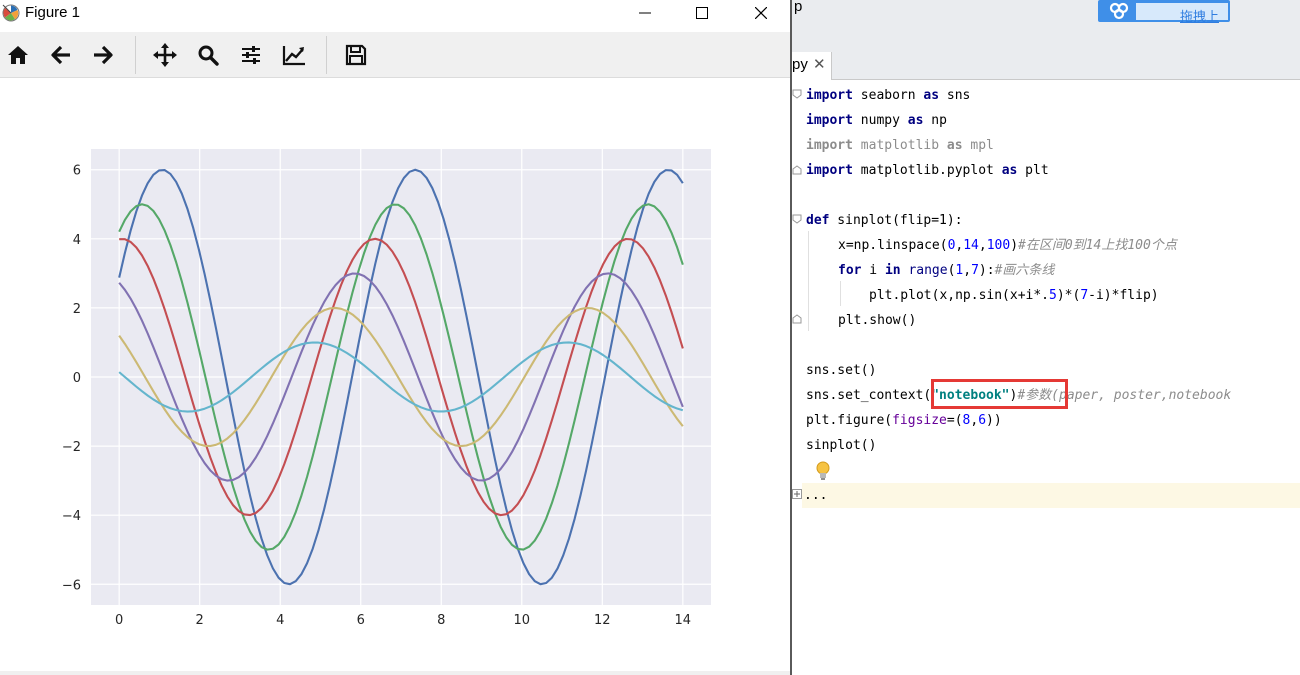 This screenshot has width=1300, height=675. What do you see at coordinates (928, 270) in the screenshot?
I see `code-builtin: range` at bounding box center [928, 270].